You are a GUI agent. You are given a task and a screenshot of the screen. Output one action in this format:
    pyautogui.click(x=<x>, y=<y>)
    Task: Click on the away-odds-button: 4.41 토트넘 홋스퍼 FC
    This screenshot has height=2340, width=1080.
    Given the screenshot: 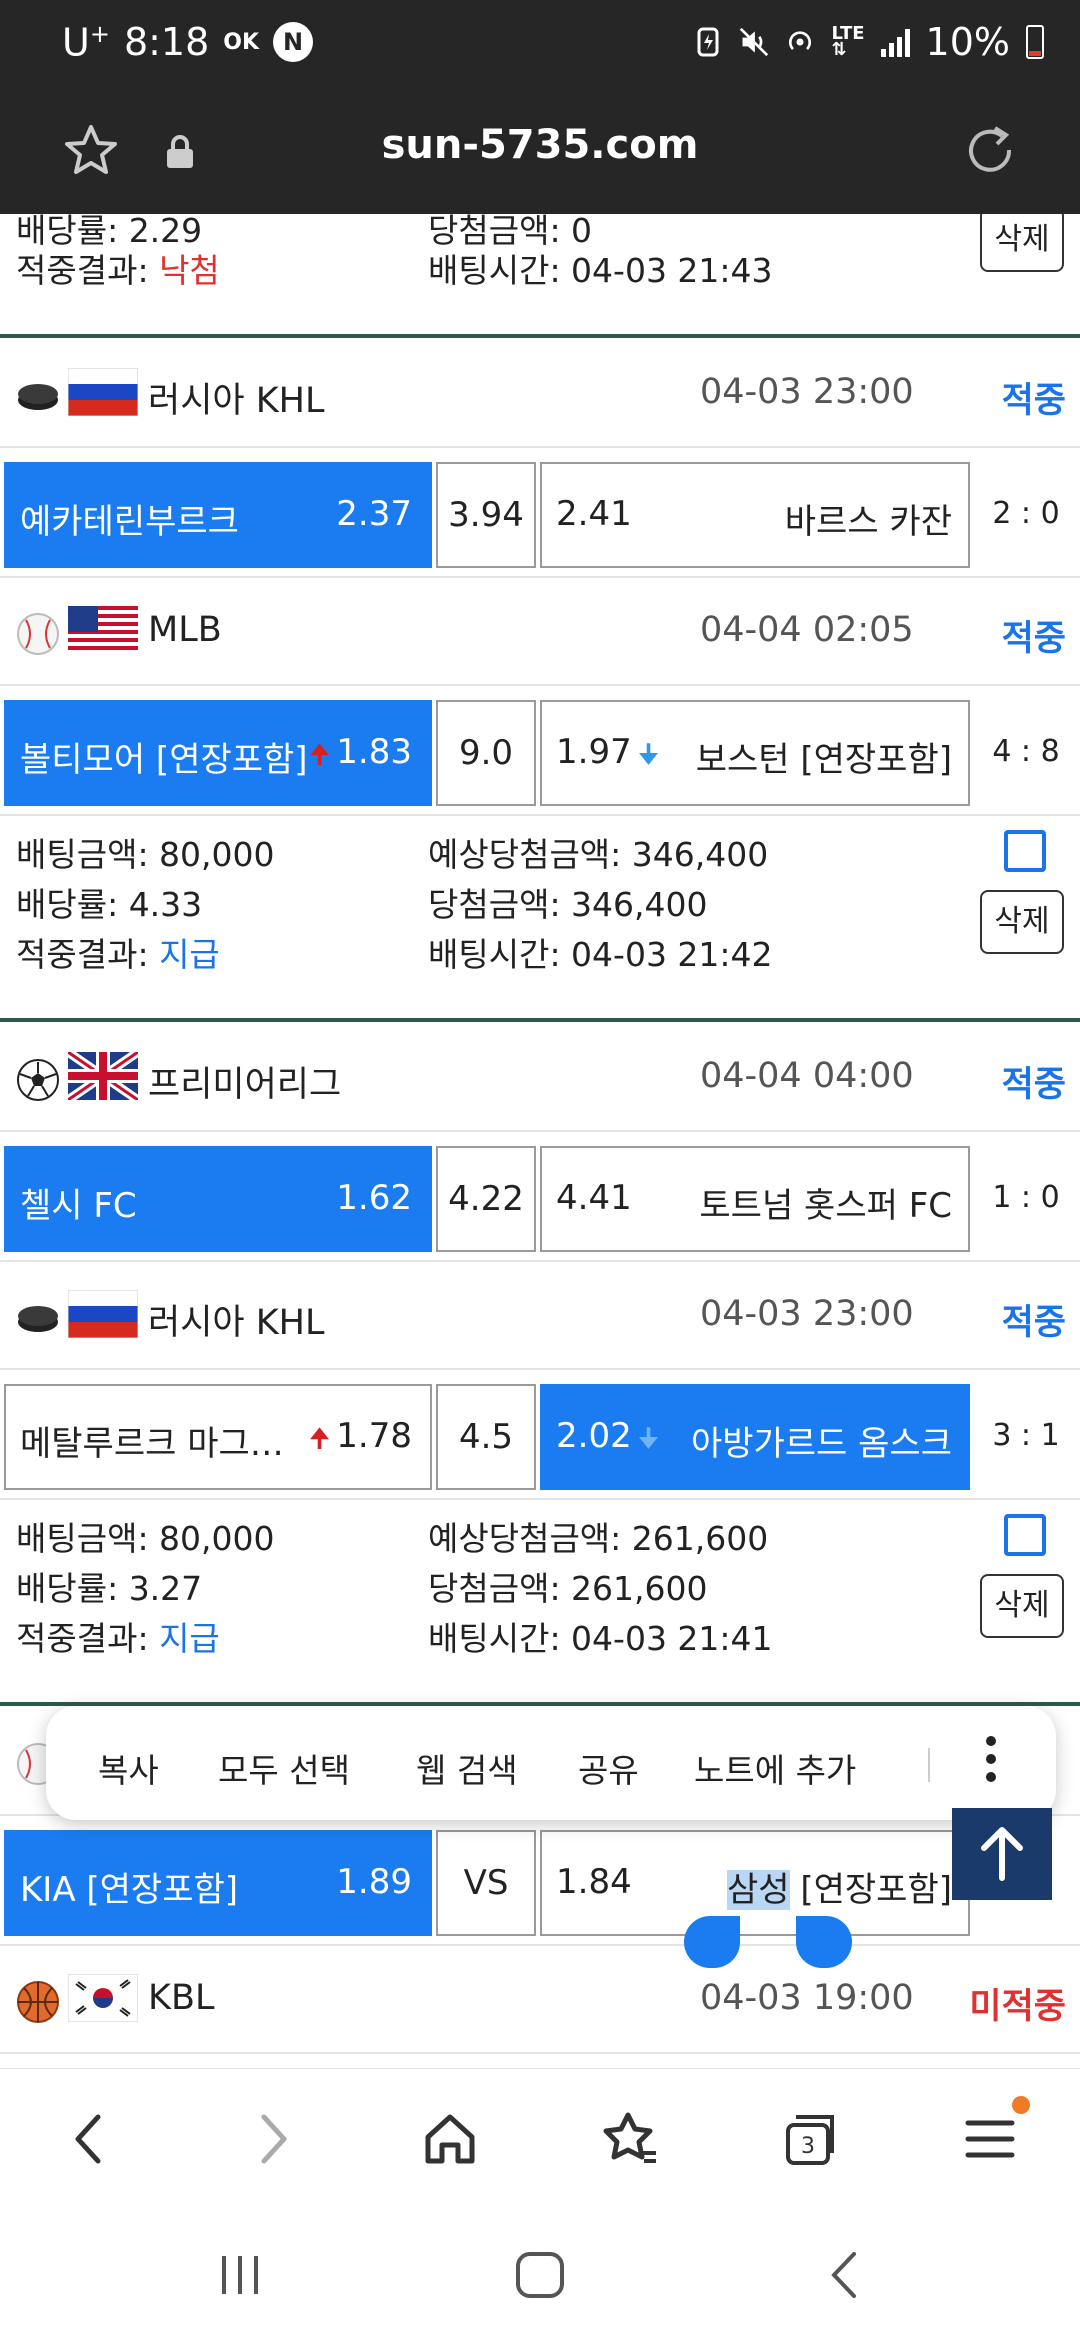 What is the action you would take?
    pyautogui.click(x=755, y=1199)
    